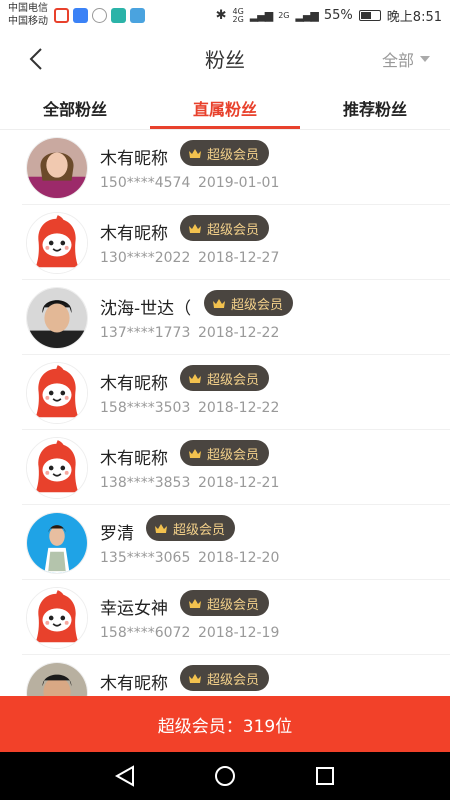 This screenshot has height=800, width=450. What do you see at coordinates (284, 15) in the screenshot?
I see `network-label: 2G` at bounding box center [284, 15].